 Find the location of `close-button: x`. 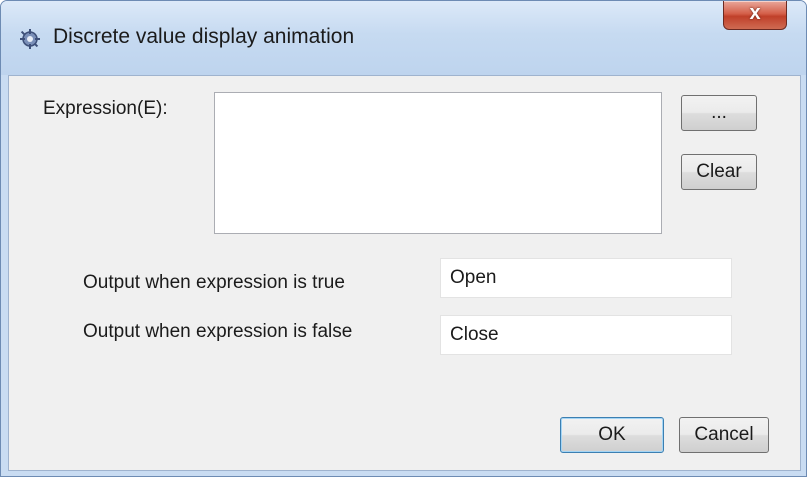

close-button: x is located at coordinates (755, 15).